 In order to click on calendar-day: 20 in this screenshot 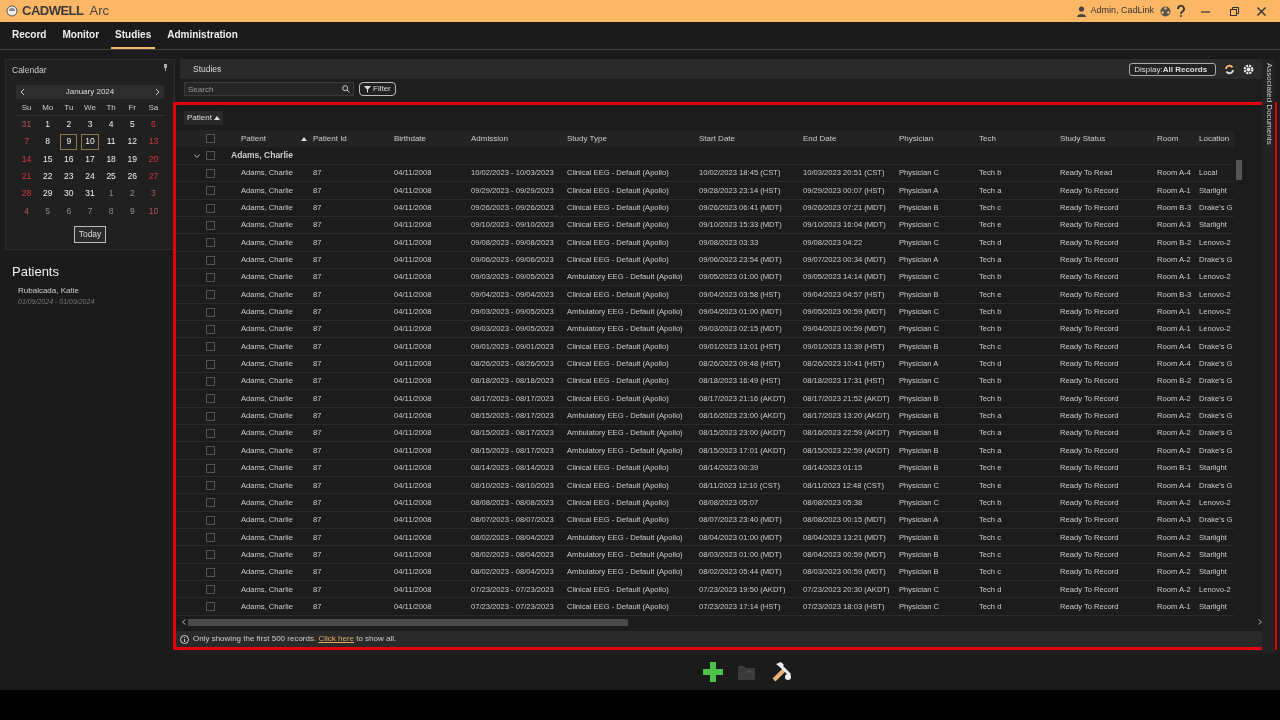, I will do `click(153, 159)`.